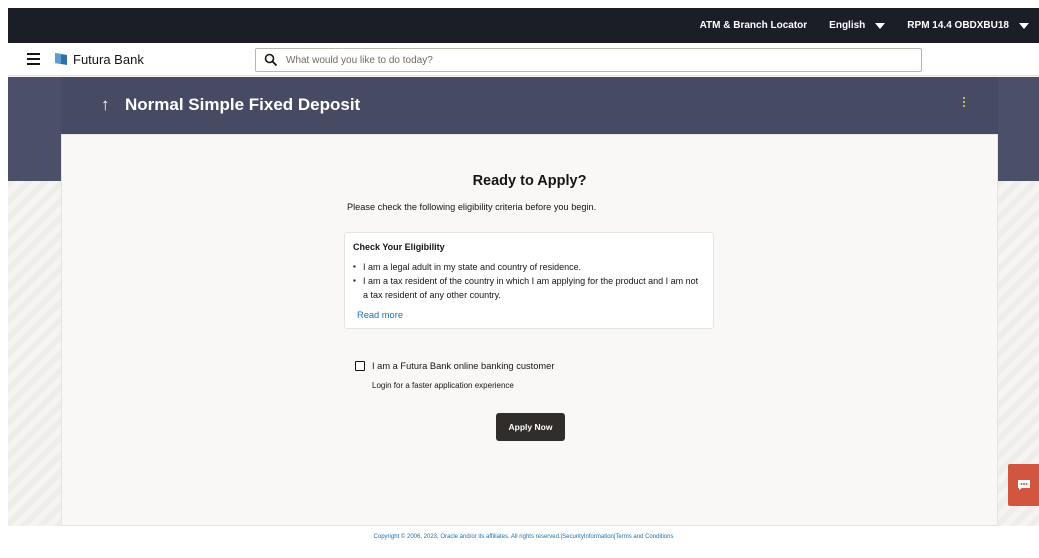 Image resolution: width=1039 pixels, height=558 pixels. Describe the element at coordinates (964, 104) in the screenshot. I see `kebab-icon` at that location.